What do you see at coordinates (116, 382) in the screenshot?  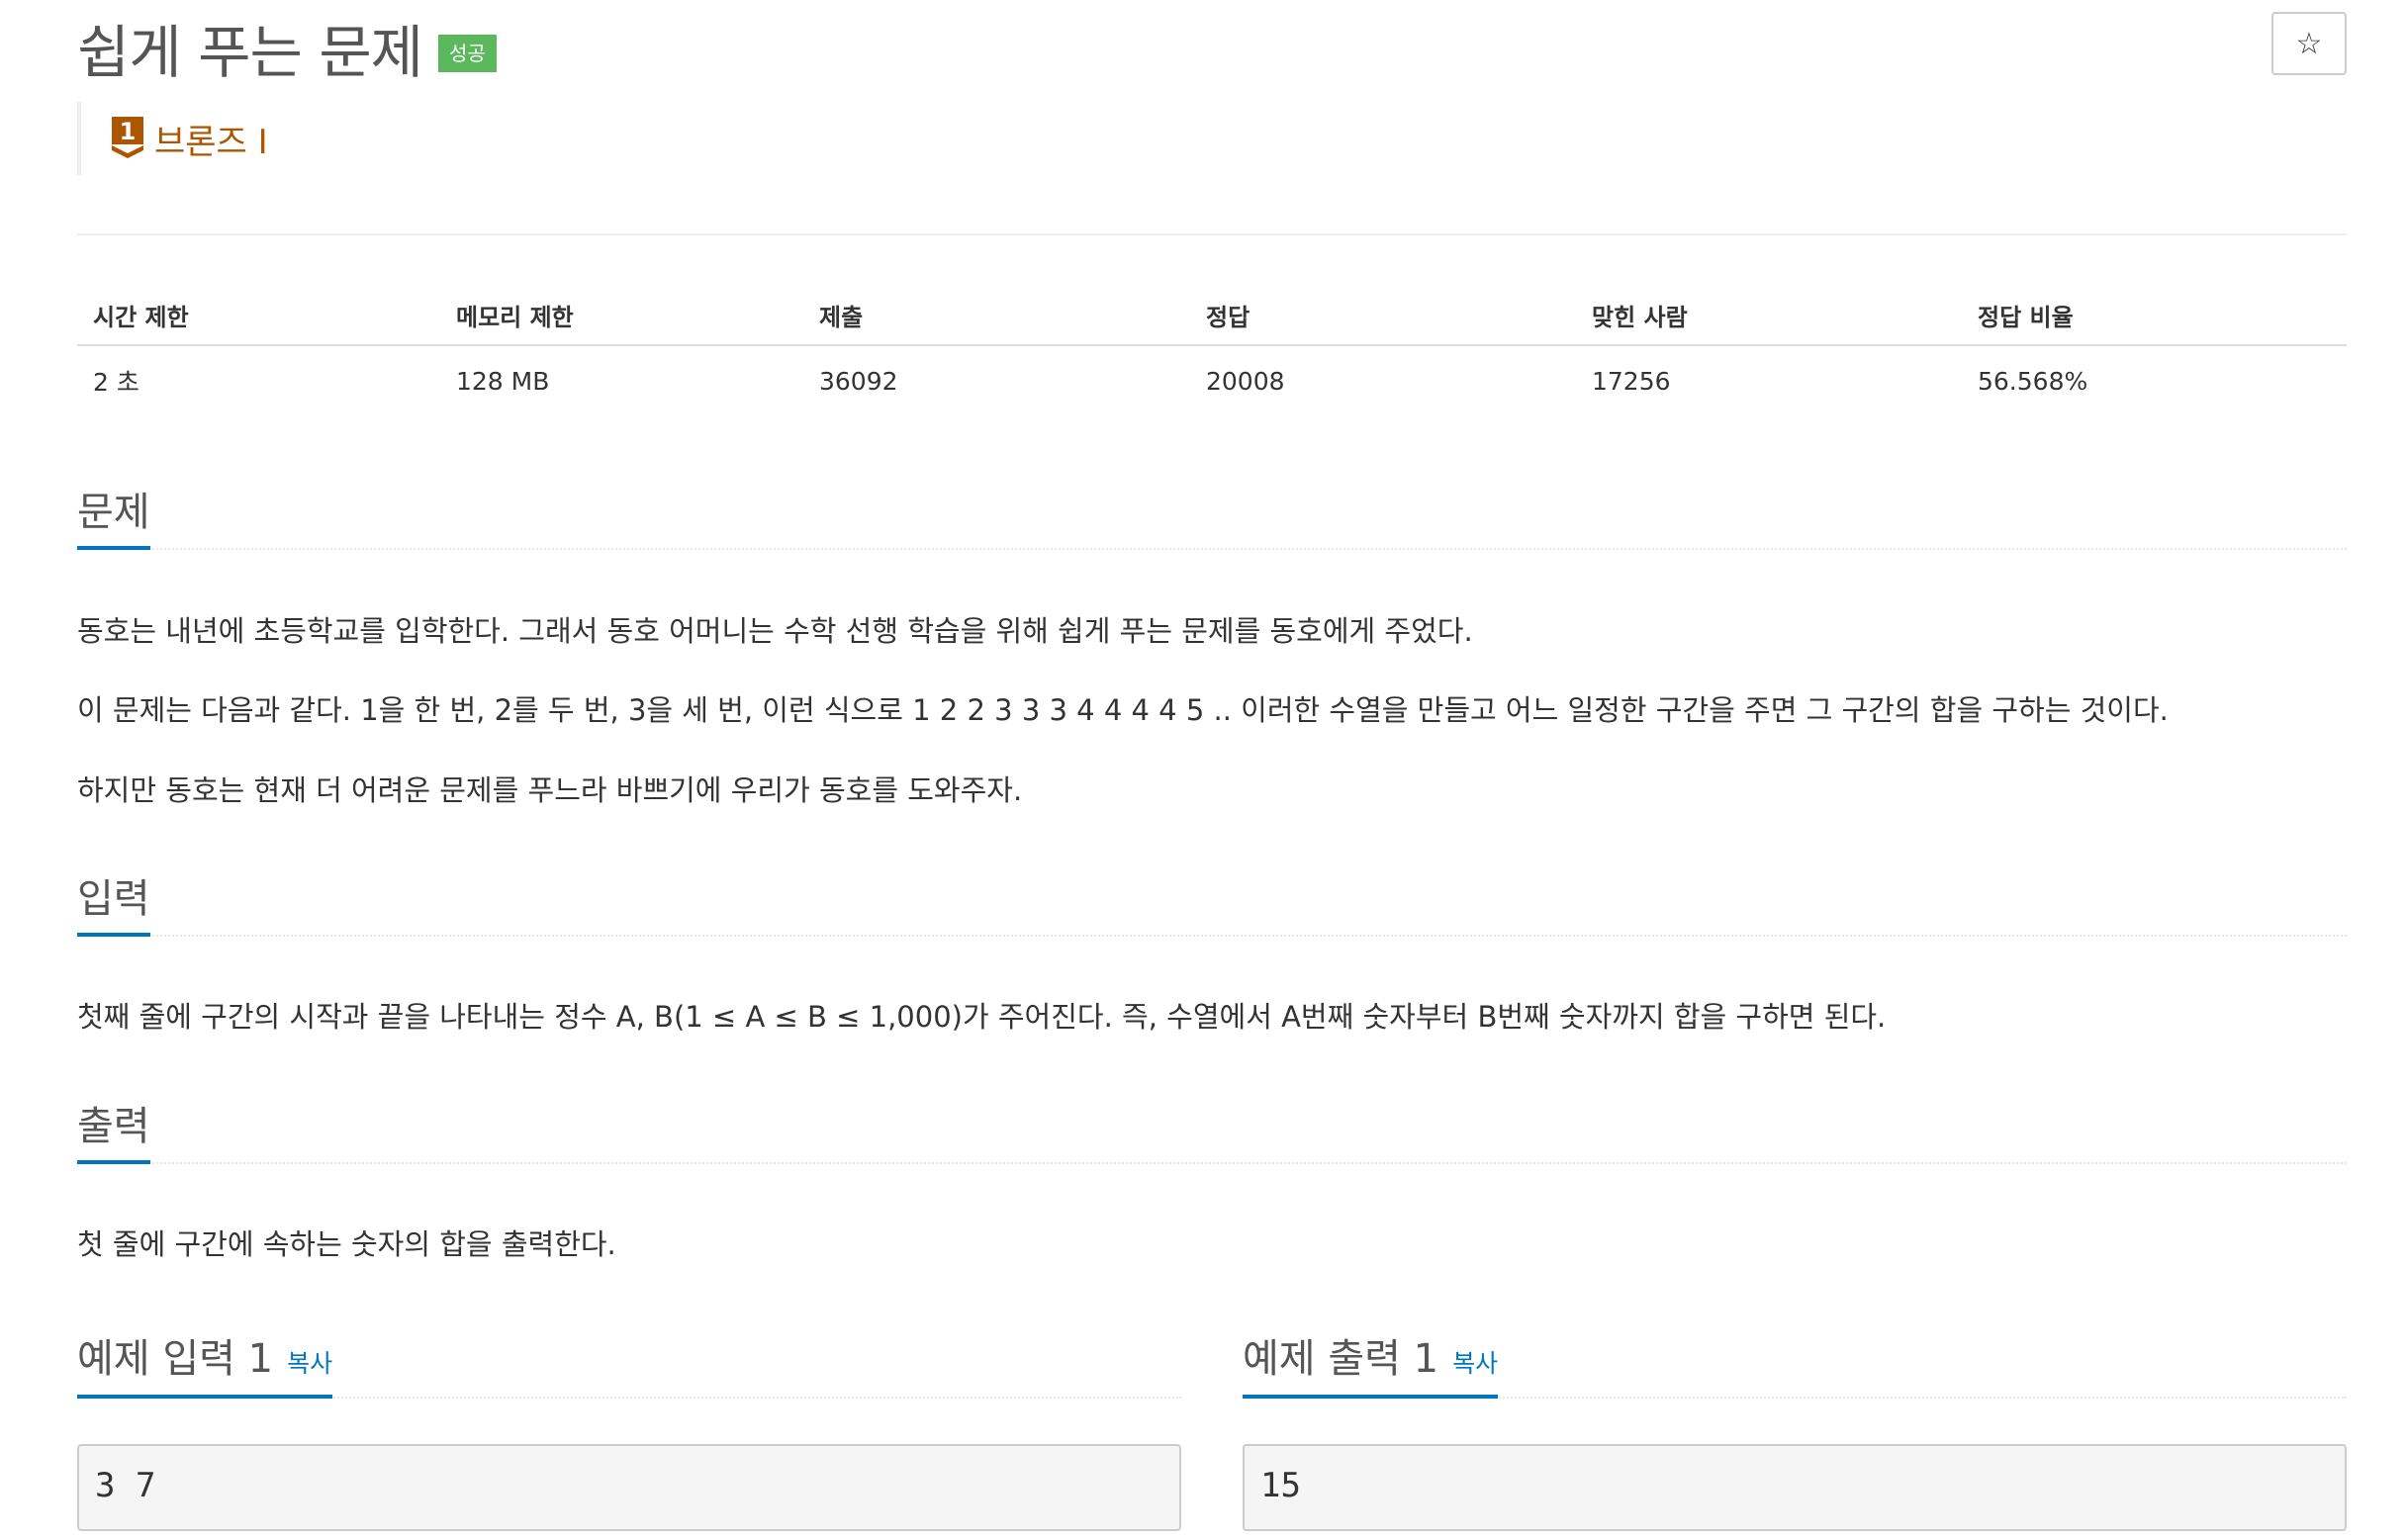 I see `stats-value-time: 2 초` at bounding box center [116, 382].